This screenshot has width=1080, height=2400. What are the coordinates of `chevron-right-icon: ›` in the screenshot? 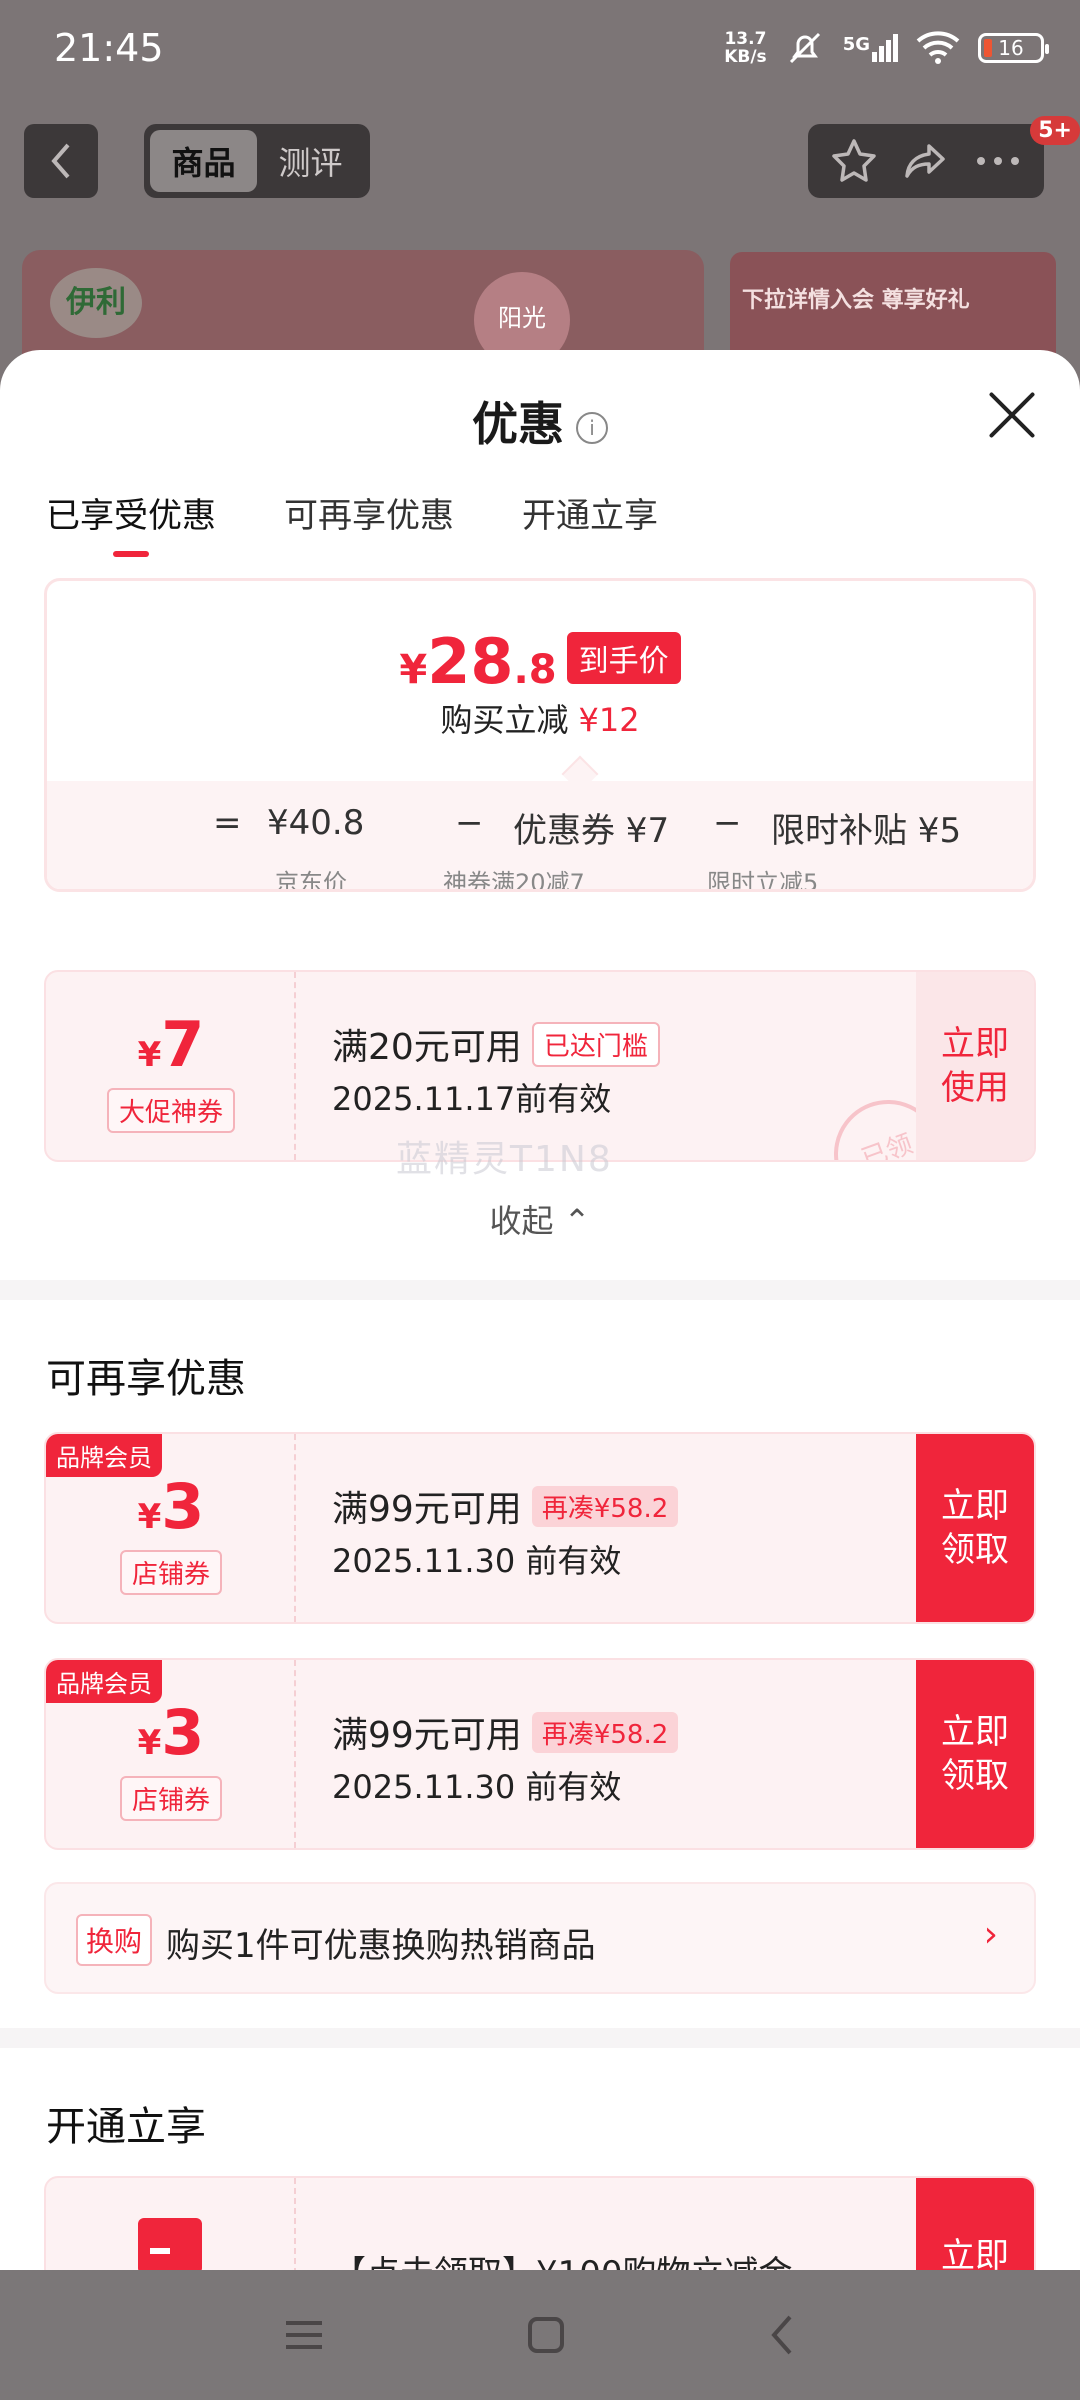 It's located at (990, 1934).